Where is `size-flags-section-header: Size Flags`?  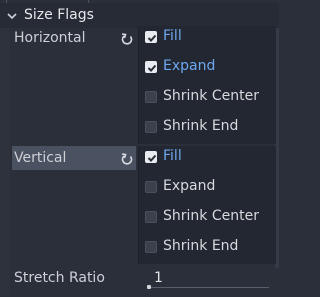 size-flags-section-header: Size Flags is located at coordinates (139, 15).